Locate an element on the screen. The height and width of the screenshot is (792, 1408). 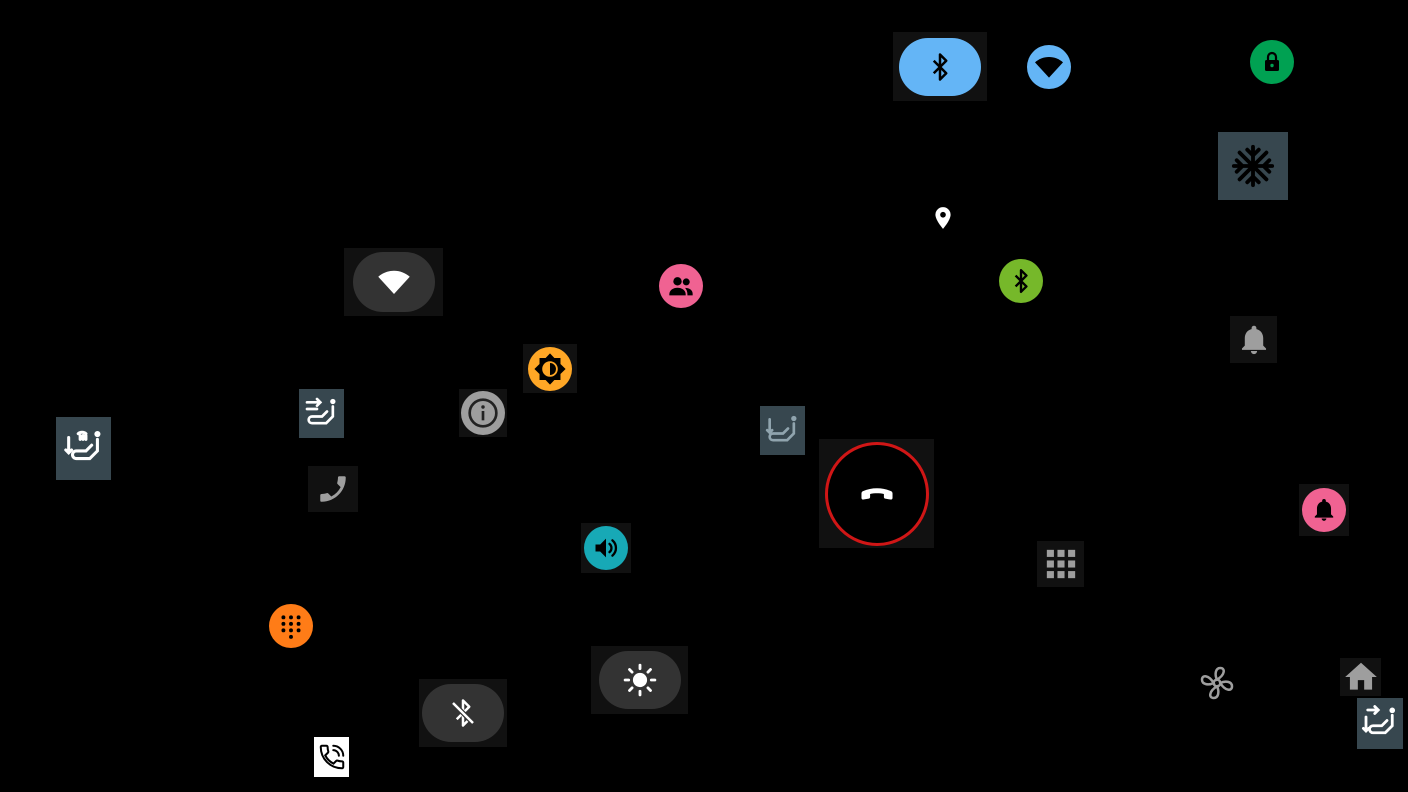
seat-heat-button is located at coordinates (83, 448).